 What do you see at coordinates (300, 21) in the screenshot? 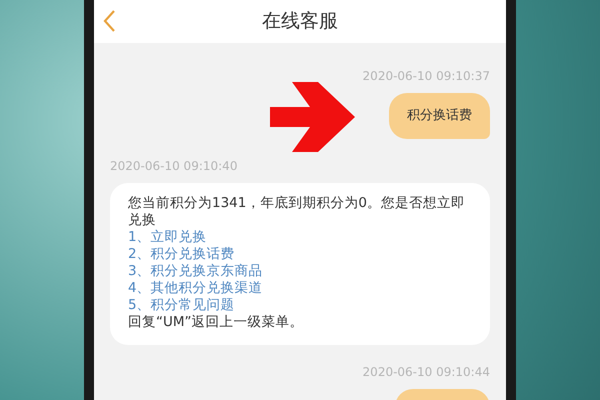
I see `page-title: 在线客服` at bounding box center [300, 21].